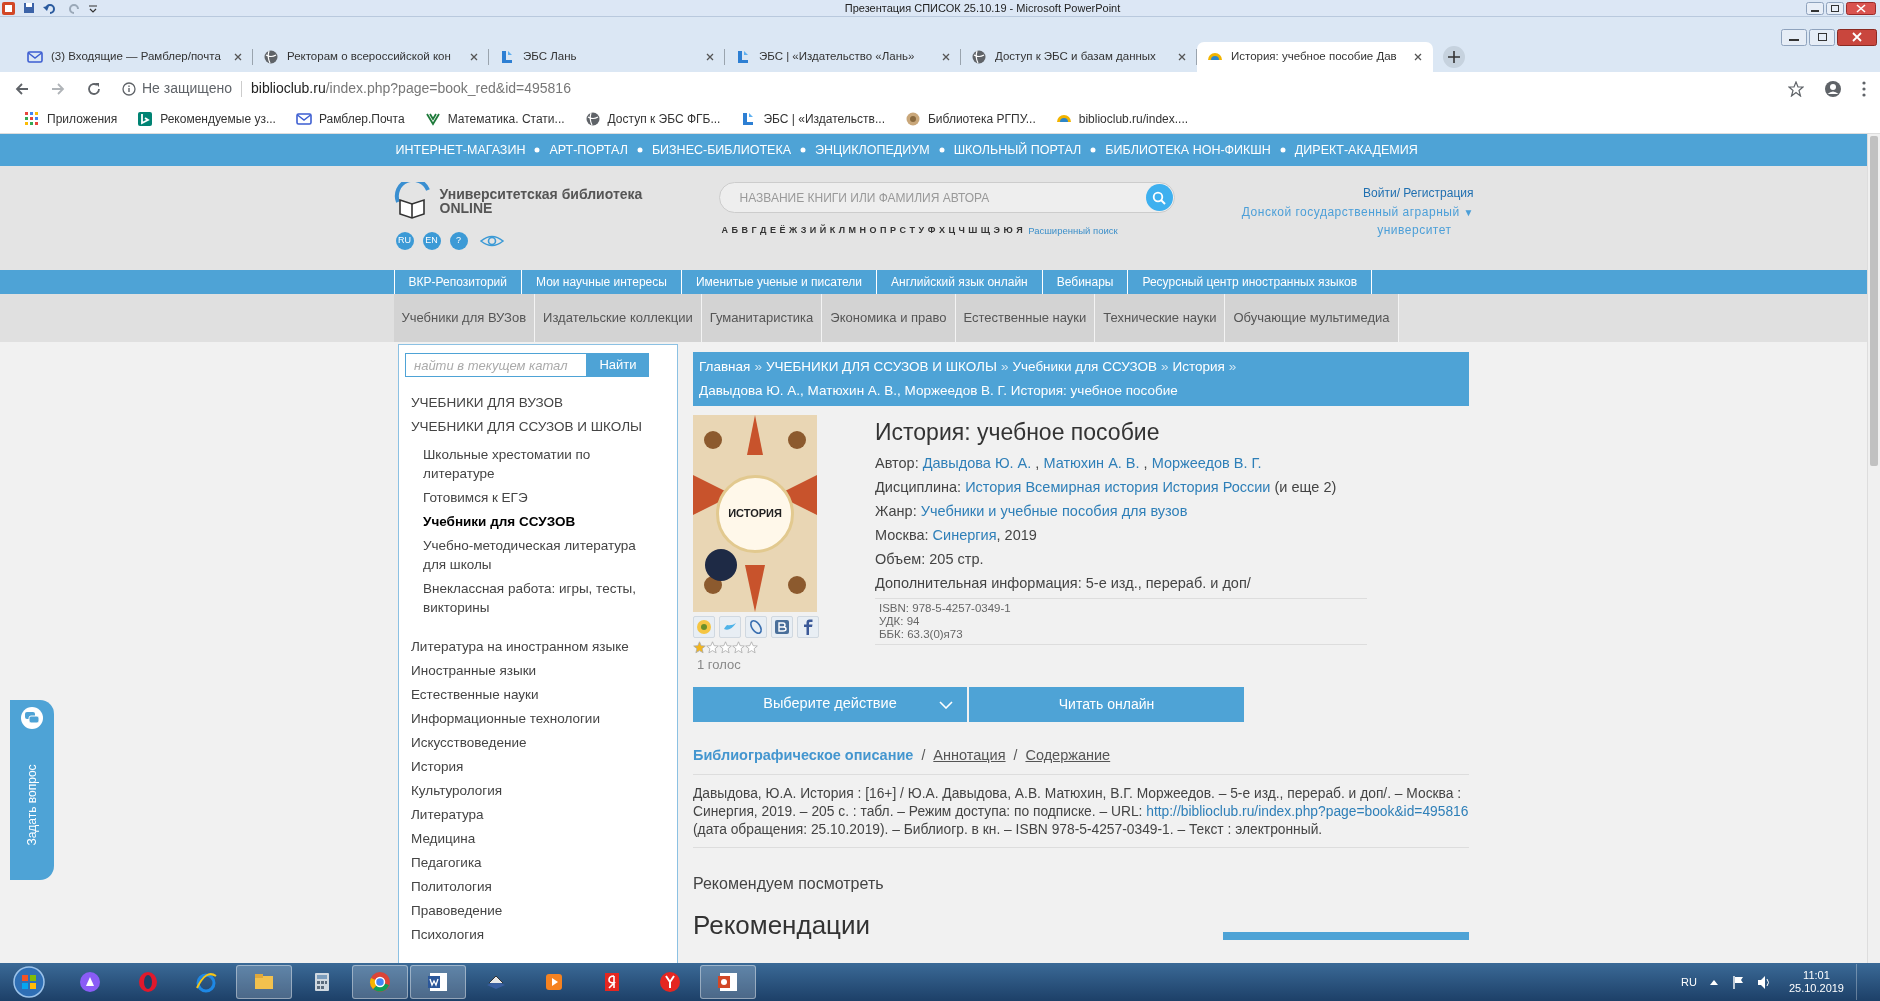 The image size is (1880, 1001). I want to click on citation-link: http://biblioclub.ru/index.php?page=book&id=495816, so click(1307, 812).